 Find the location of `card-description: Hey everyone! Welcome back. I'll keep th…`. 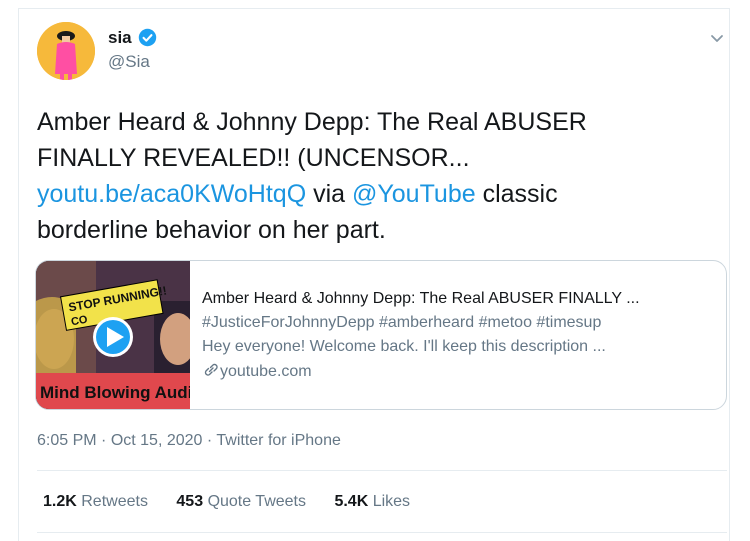

card-description: Hey everyone! Welcome back. I'll keep th… is located at coordinates (404, 346).